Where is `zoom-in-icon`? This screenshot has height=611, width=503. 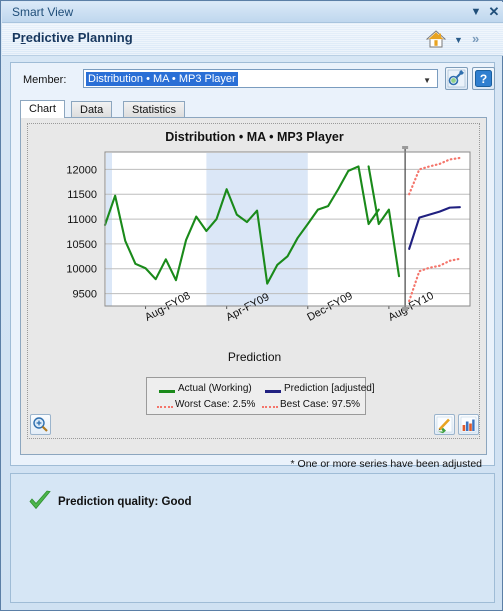 zoom-in-icon is located at coordinates (40, 424).